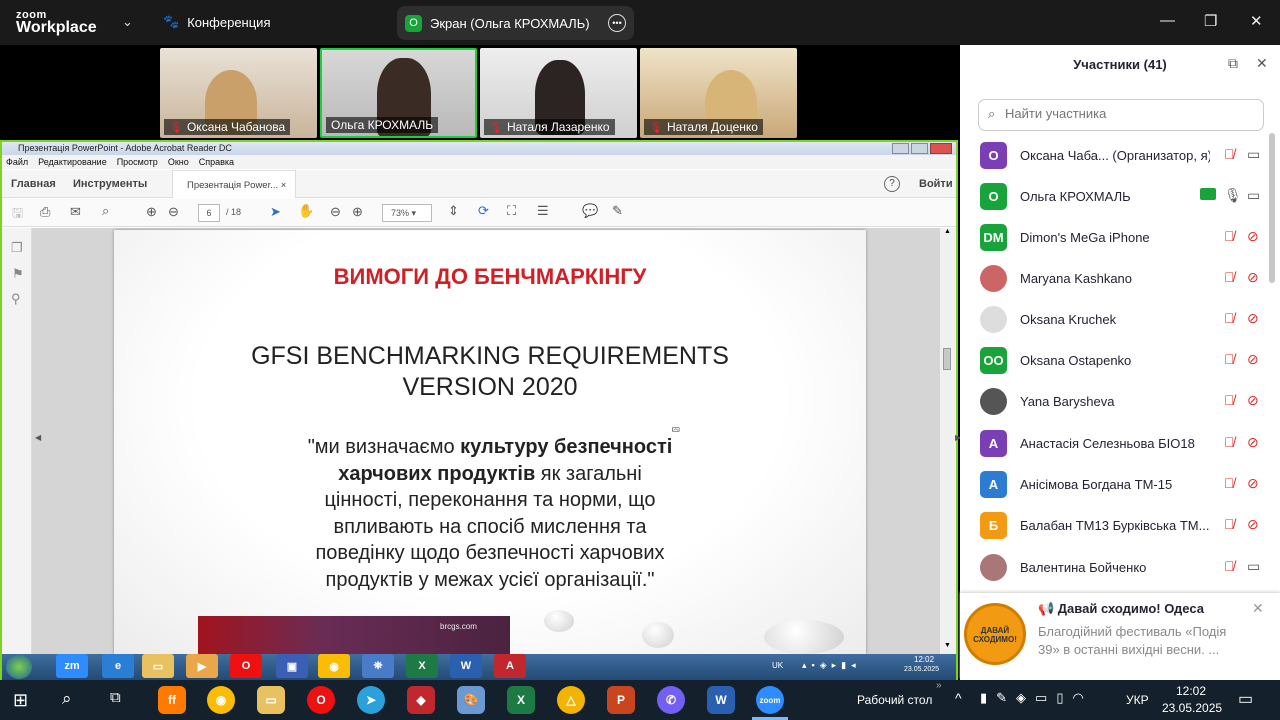 The image size is (1280, 720). What do you see at coordinates (621, 700) in the screenshot?
I see `powerpoint-icon: P` at bounding box center [621, 700].